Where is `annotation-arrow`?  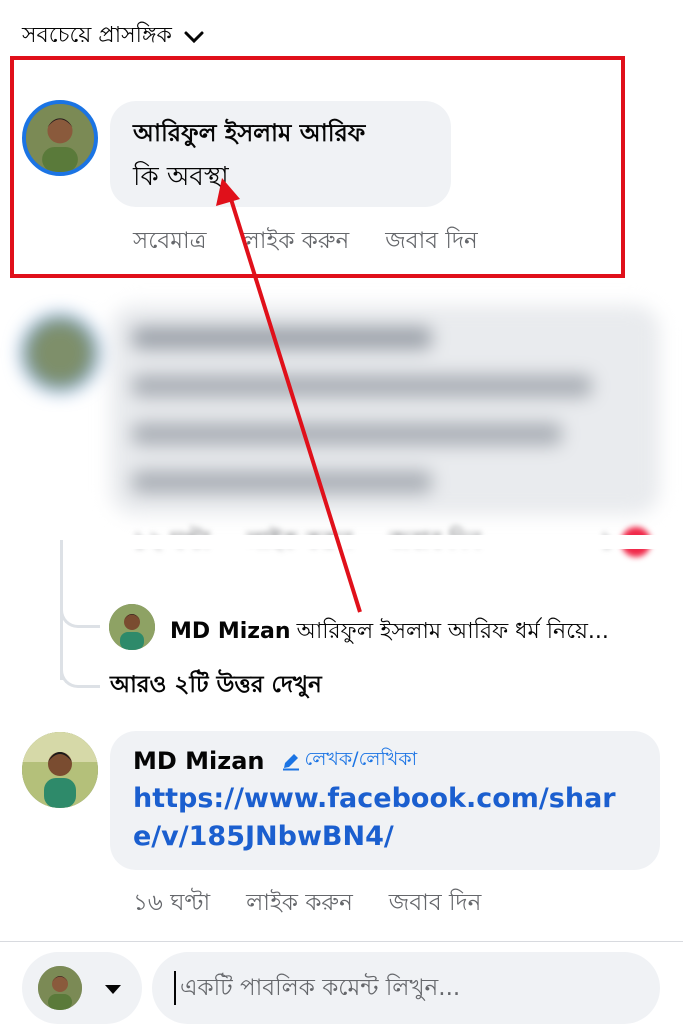
annotation-arrow is located at coordinates (289, 395).